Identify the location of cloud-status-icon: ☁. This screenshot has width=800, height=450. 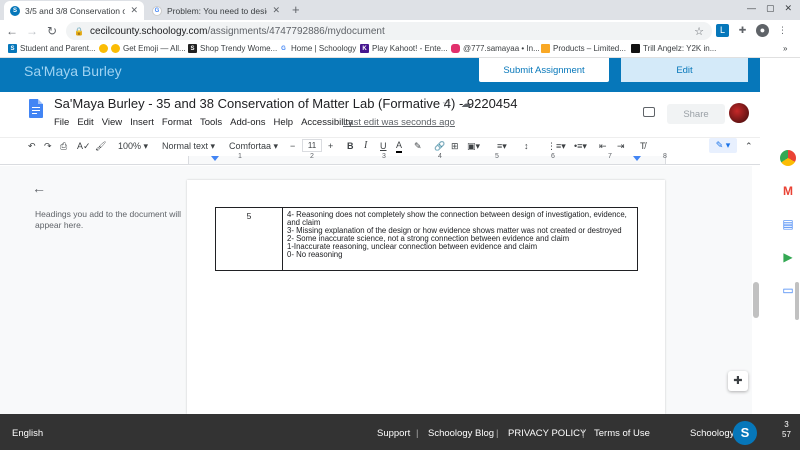
(466, 104).